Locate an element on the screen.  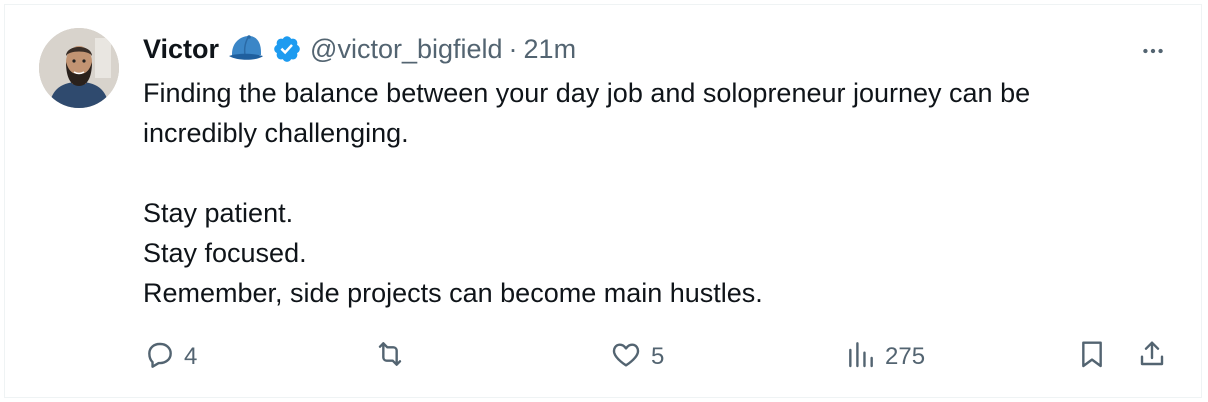
views-button: 275 is located at coordinates (885, 357).